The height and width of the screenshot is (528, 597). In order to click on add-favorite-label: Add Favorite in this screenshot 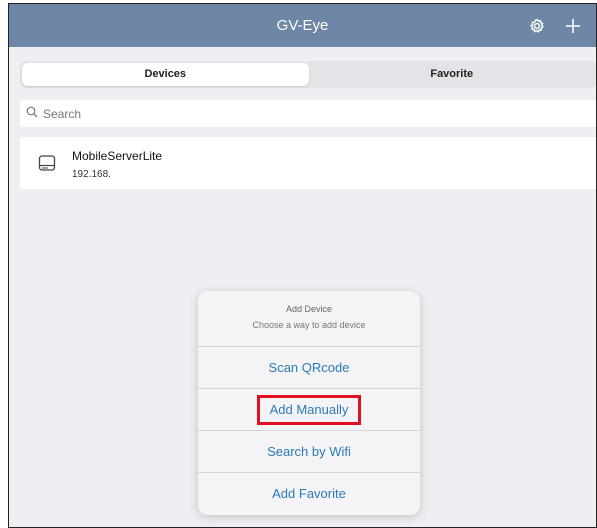, I will do `click(309, 493)`.